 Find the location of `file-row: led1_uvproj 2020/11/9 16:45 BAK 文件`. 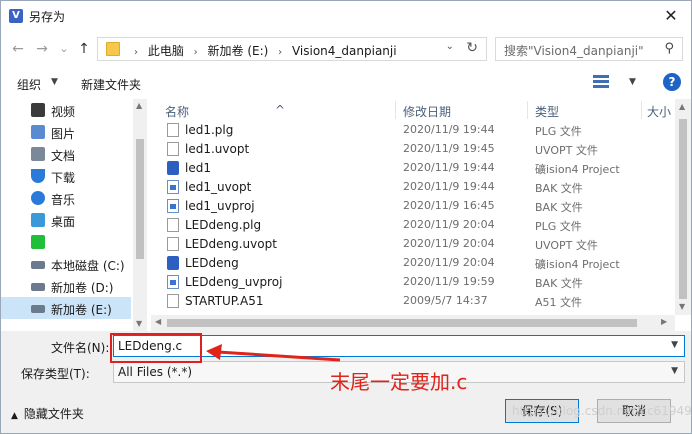

file-row: led1_uvproj 2020/11/9 16:45 BAK 文件 is located at coordinates (411, 206).